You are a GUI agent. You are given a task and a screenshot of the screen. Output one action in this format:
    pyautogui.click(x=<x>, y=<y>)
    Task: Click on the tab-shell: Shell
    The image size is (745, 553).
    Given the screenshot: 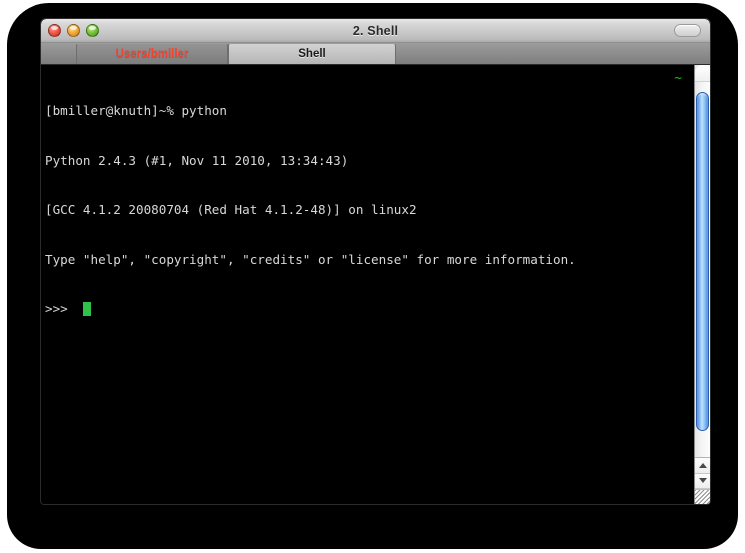 What is the action you would take?
    pyautogui.click(x=312, y=53)
    